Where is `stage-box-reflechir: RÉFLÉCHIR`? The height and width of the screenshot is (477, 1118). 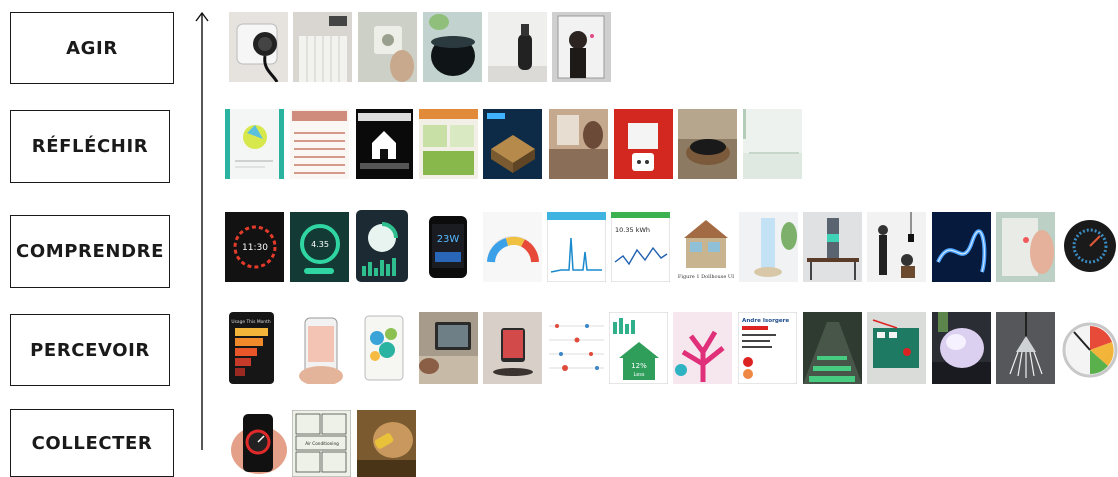
stage-box-reflechir: RÉFLÉCHIR is located at coordinates (90, 146).